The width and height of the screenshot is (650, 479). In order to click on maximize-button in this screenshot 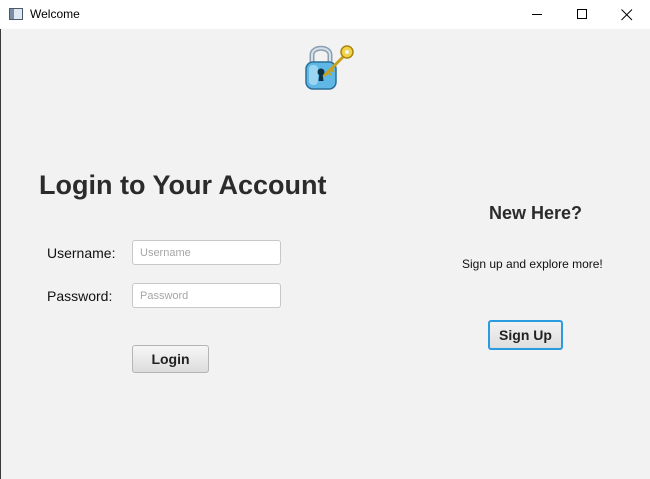, I will do `click(582, 14)`.